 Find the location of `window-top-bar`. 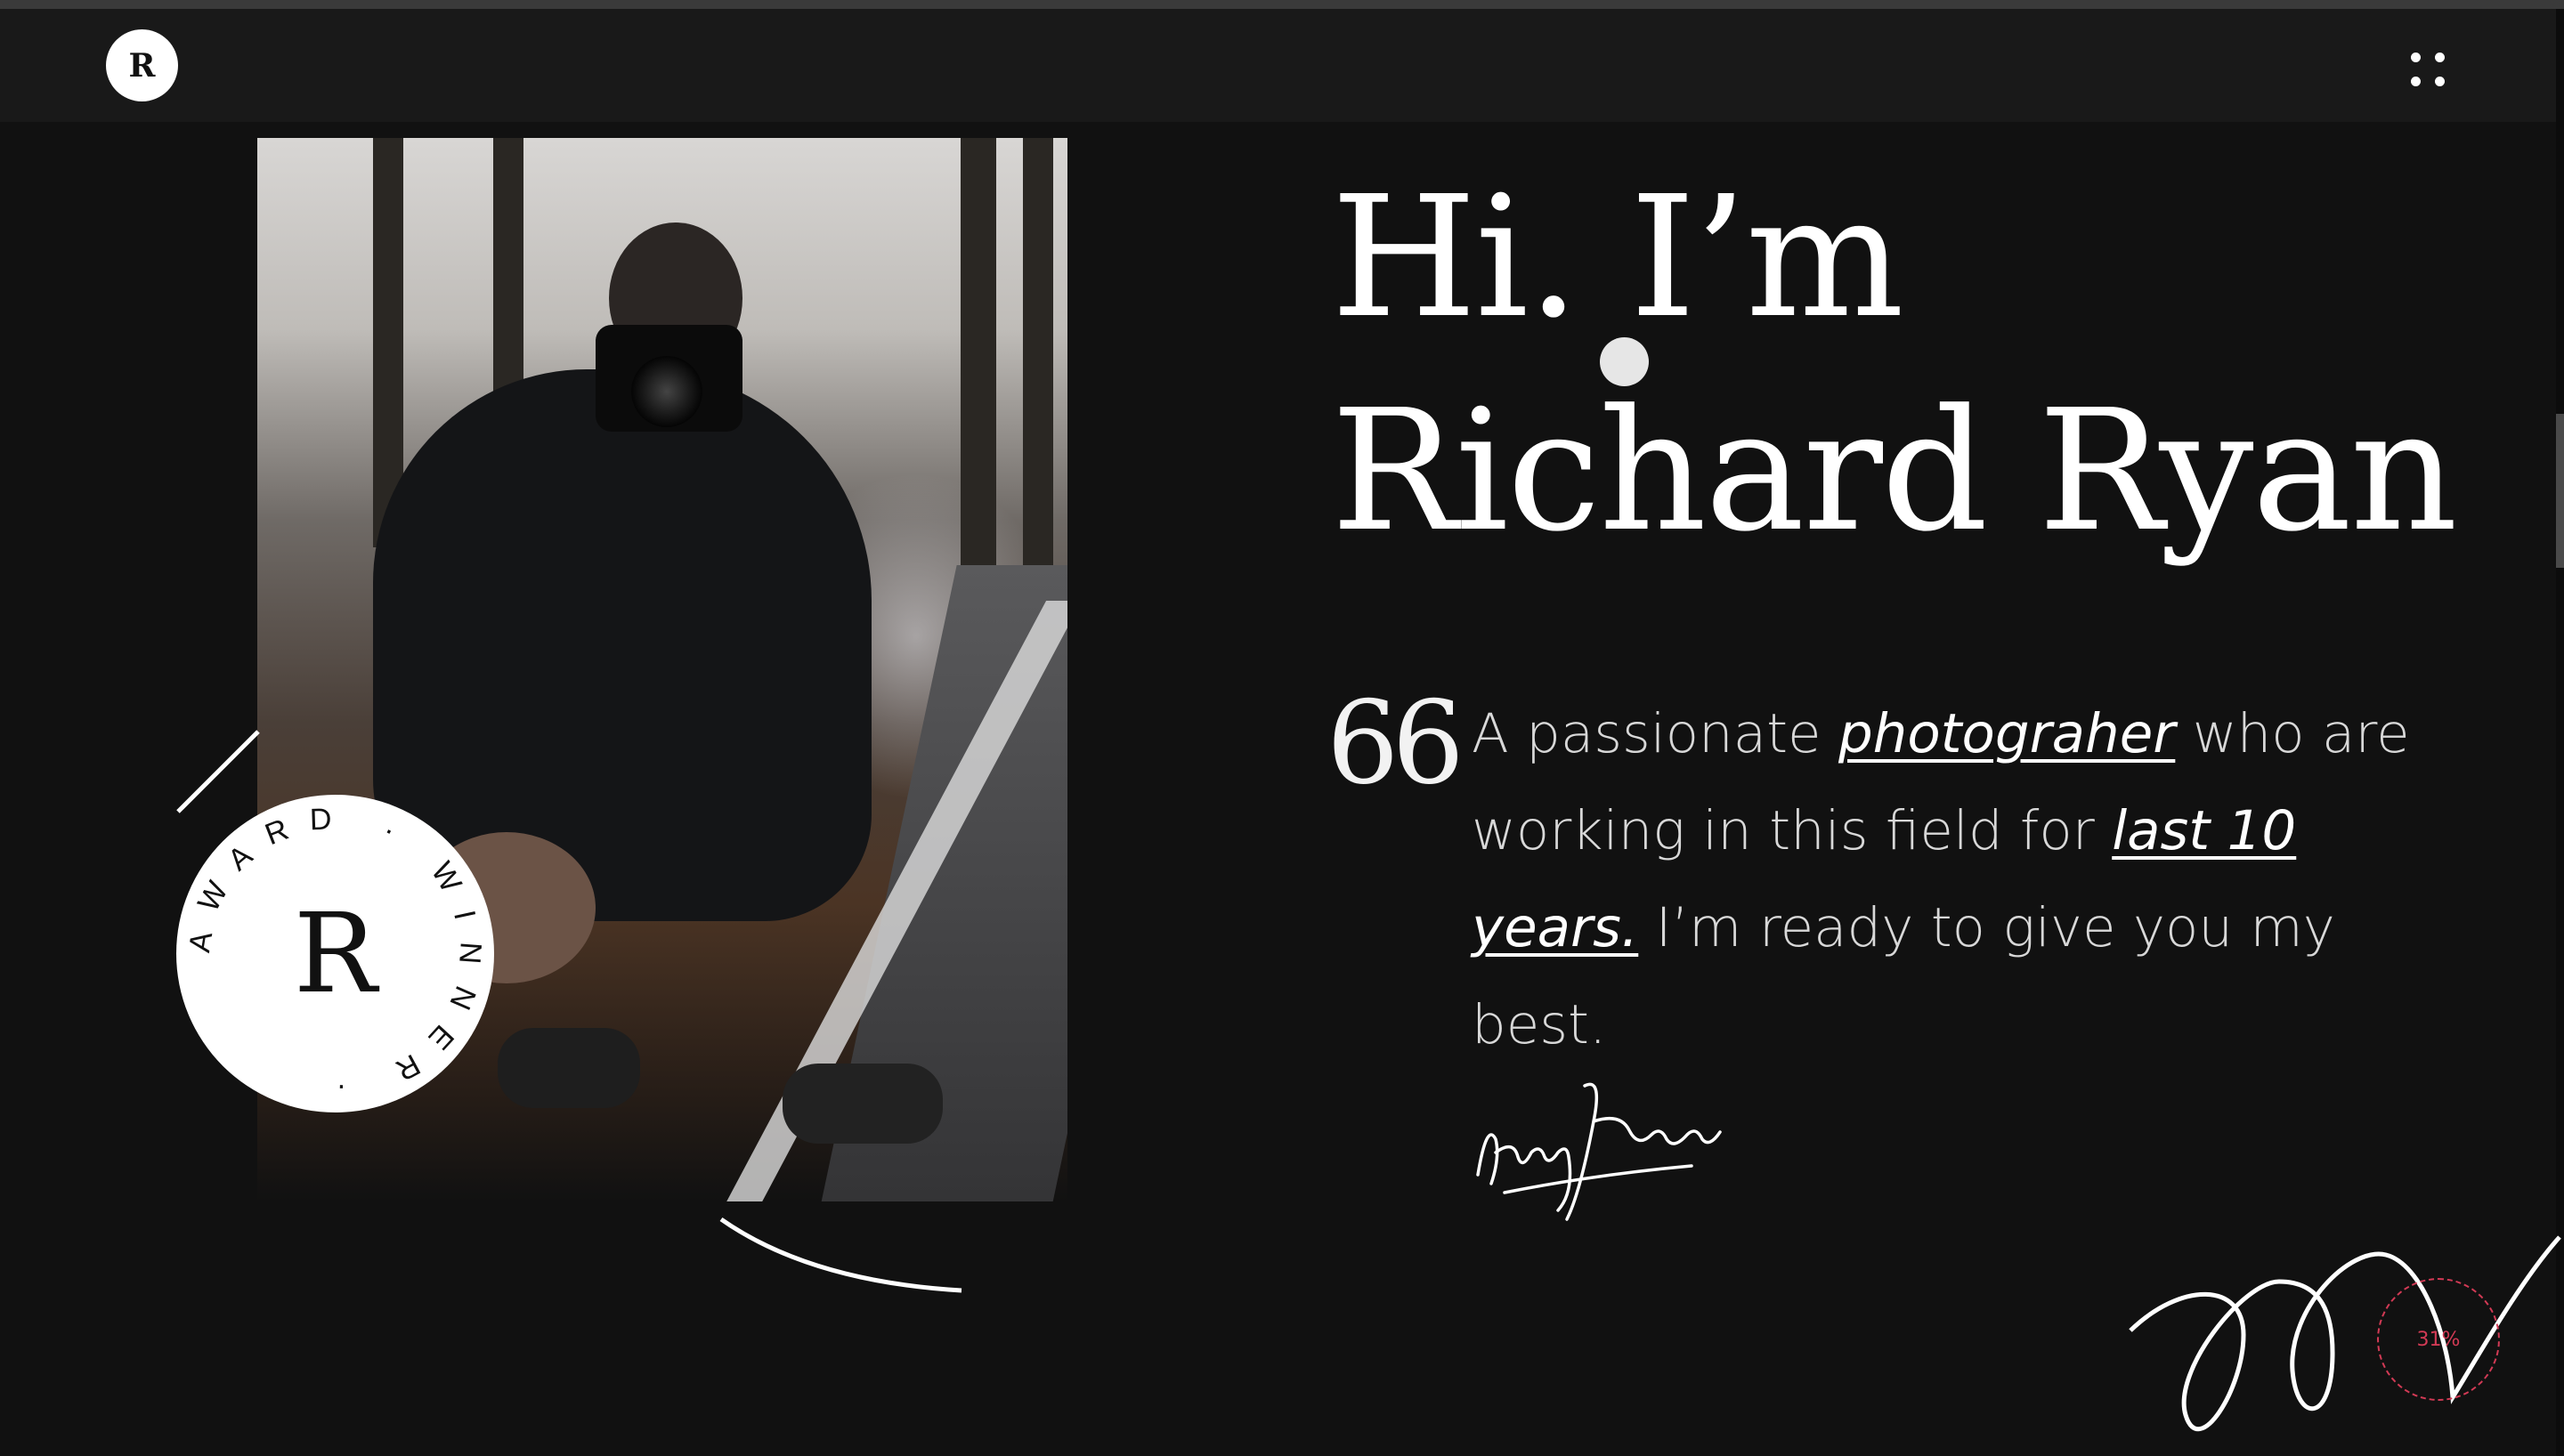

window-top-bar is located at coordinates (1282, 4).